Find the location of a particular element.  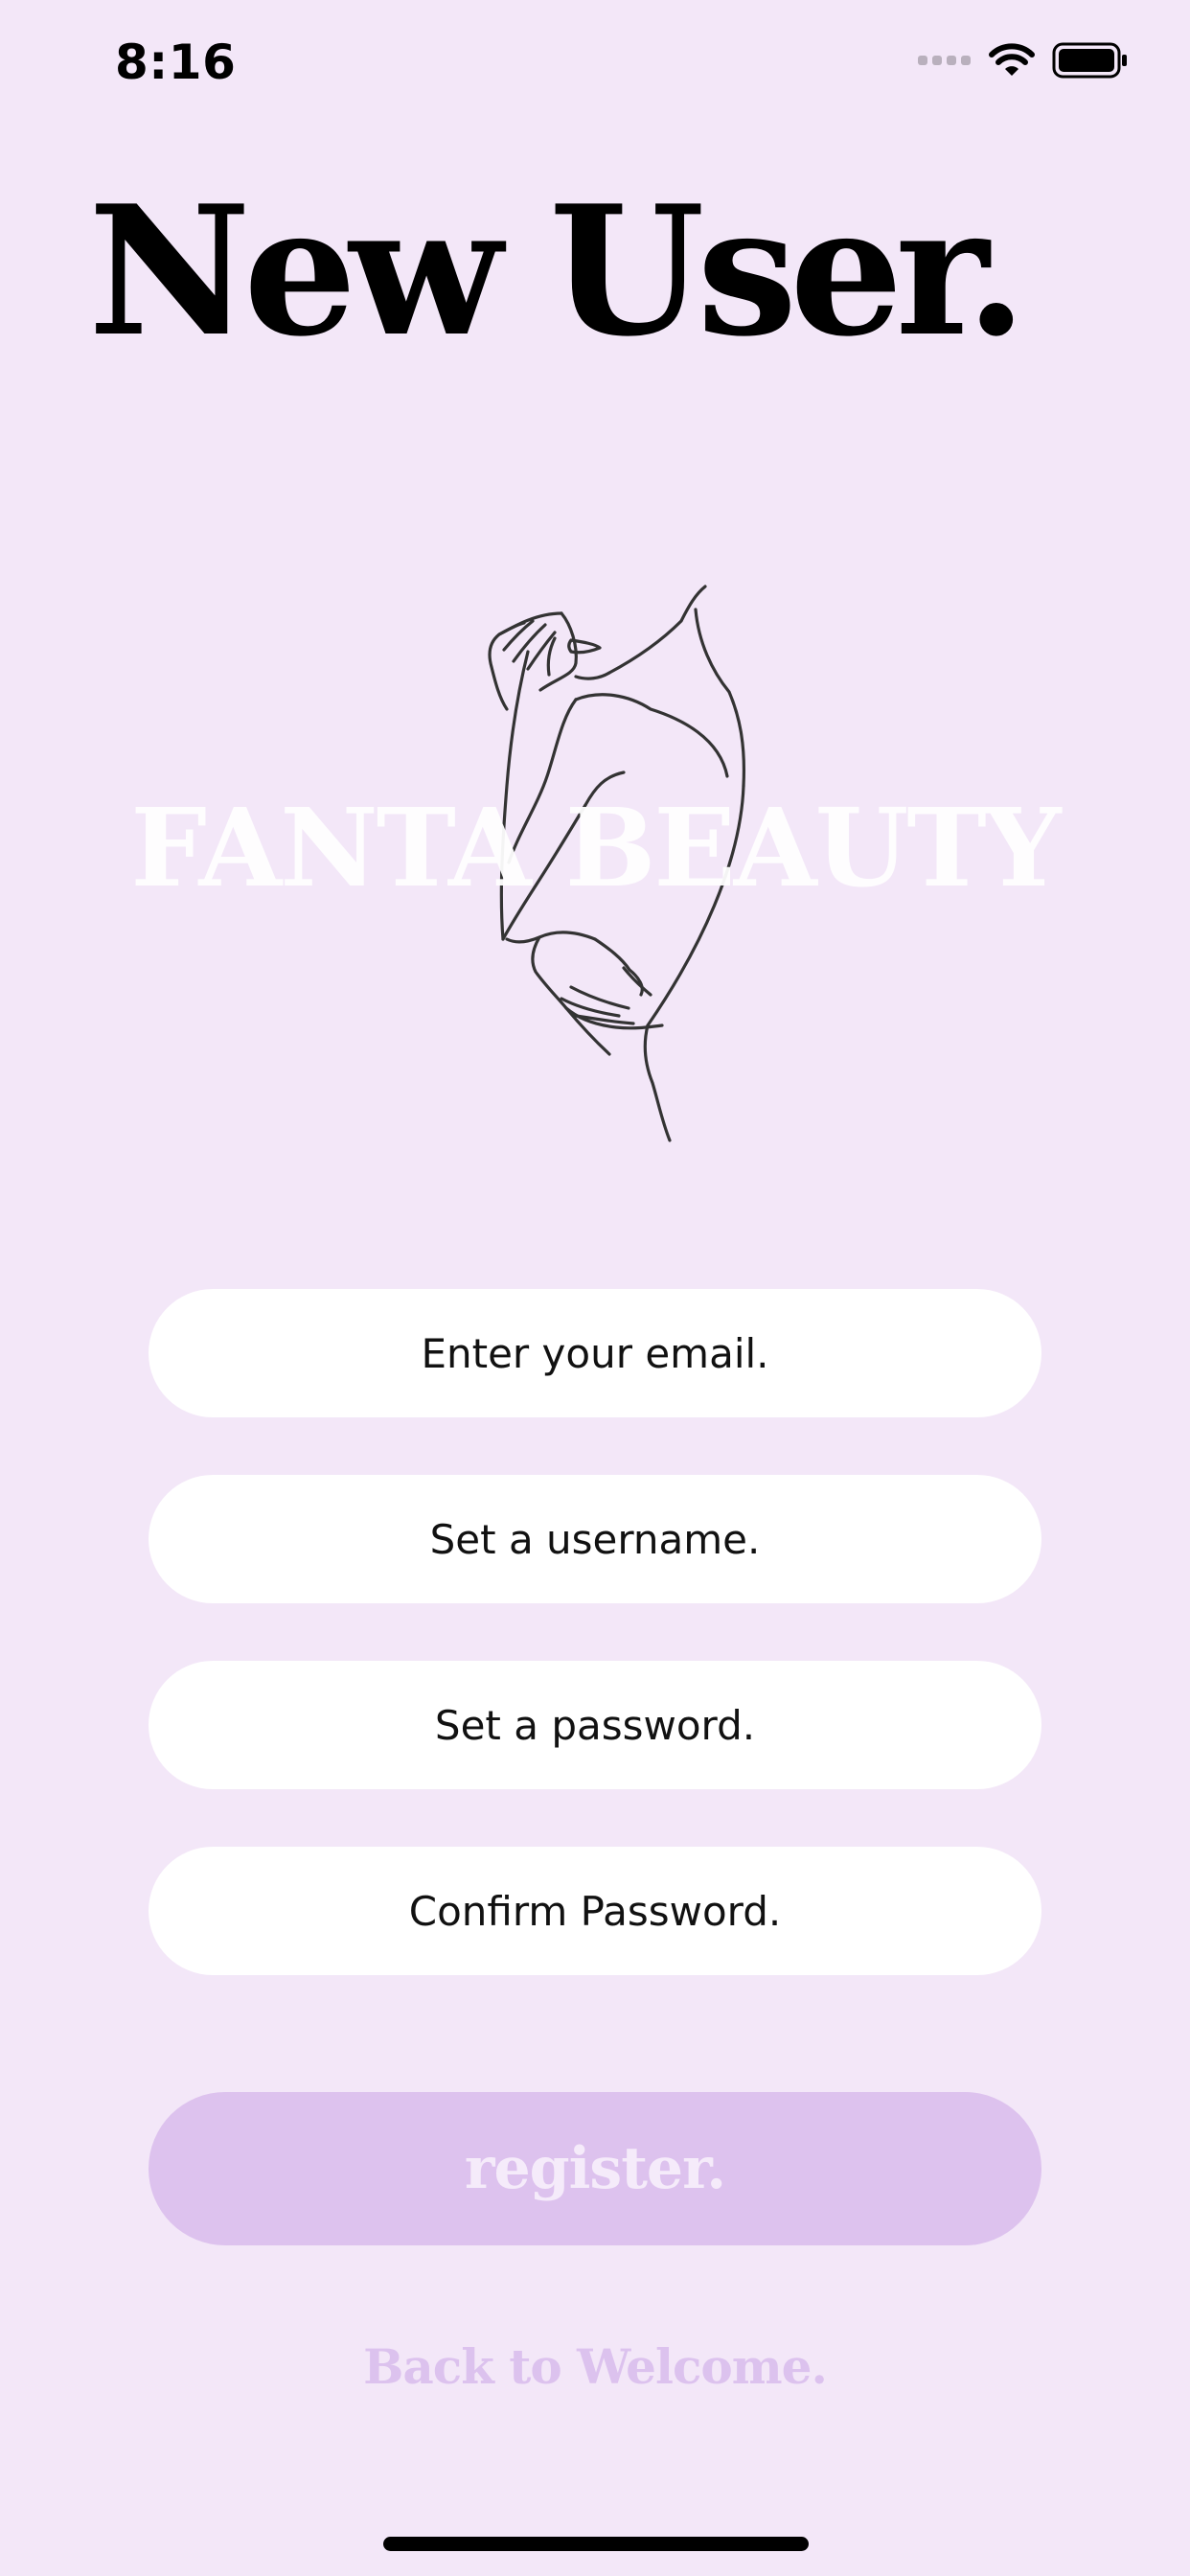

home-indicator is located at coordinates (596, 2544).